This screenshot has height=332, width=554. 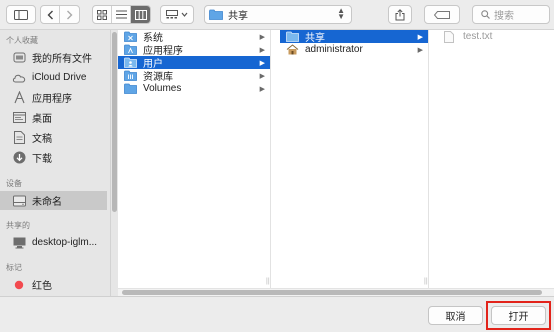 I want to click on sidebar-scroll-thumb, so click(x=114, y=122).